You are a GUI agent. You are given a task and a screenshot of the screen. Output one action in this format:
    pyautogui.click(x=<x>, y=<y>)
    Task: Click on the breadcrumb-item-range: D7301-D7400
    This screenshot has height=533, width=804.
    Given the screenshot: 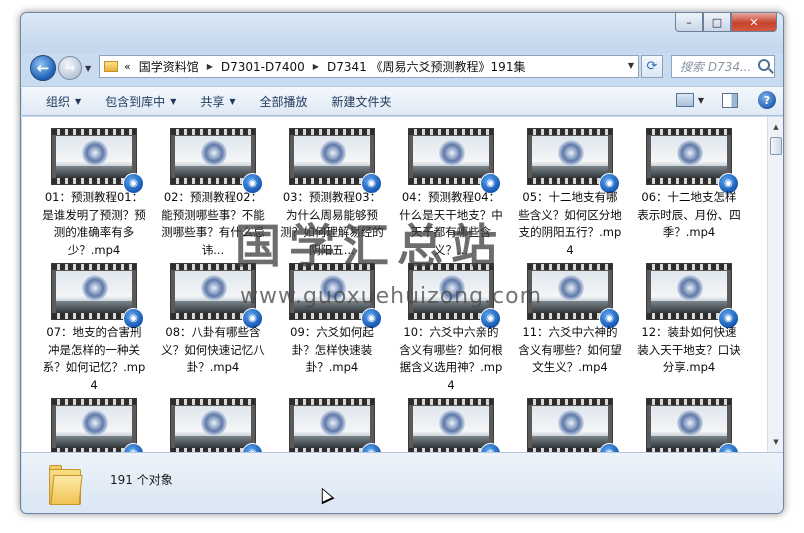 What is the action you would take?
    pyautogui.click(x=263, y=67)
    